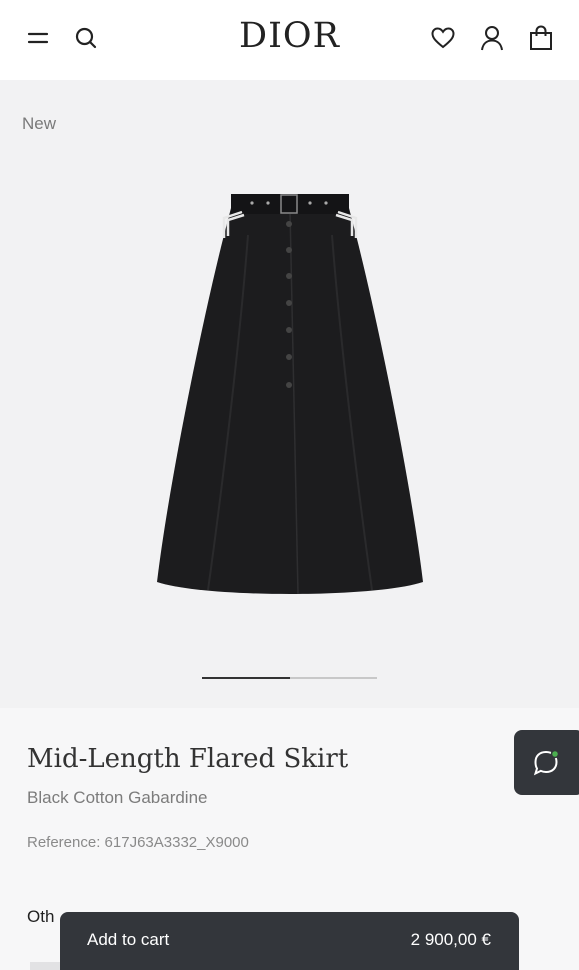 Image resolution: width=579 pixels, height=970 pixels. What do you see at coordinates (117, 797) in the screenshot?
I see `product-subtitle: Black Cotton Gabardine` at bounding box center [117, 797].